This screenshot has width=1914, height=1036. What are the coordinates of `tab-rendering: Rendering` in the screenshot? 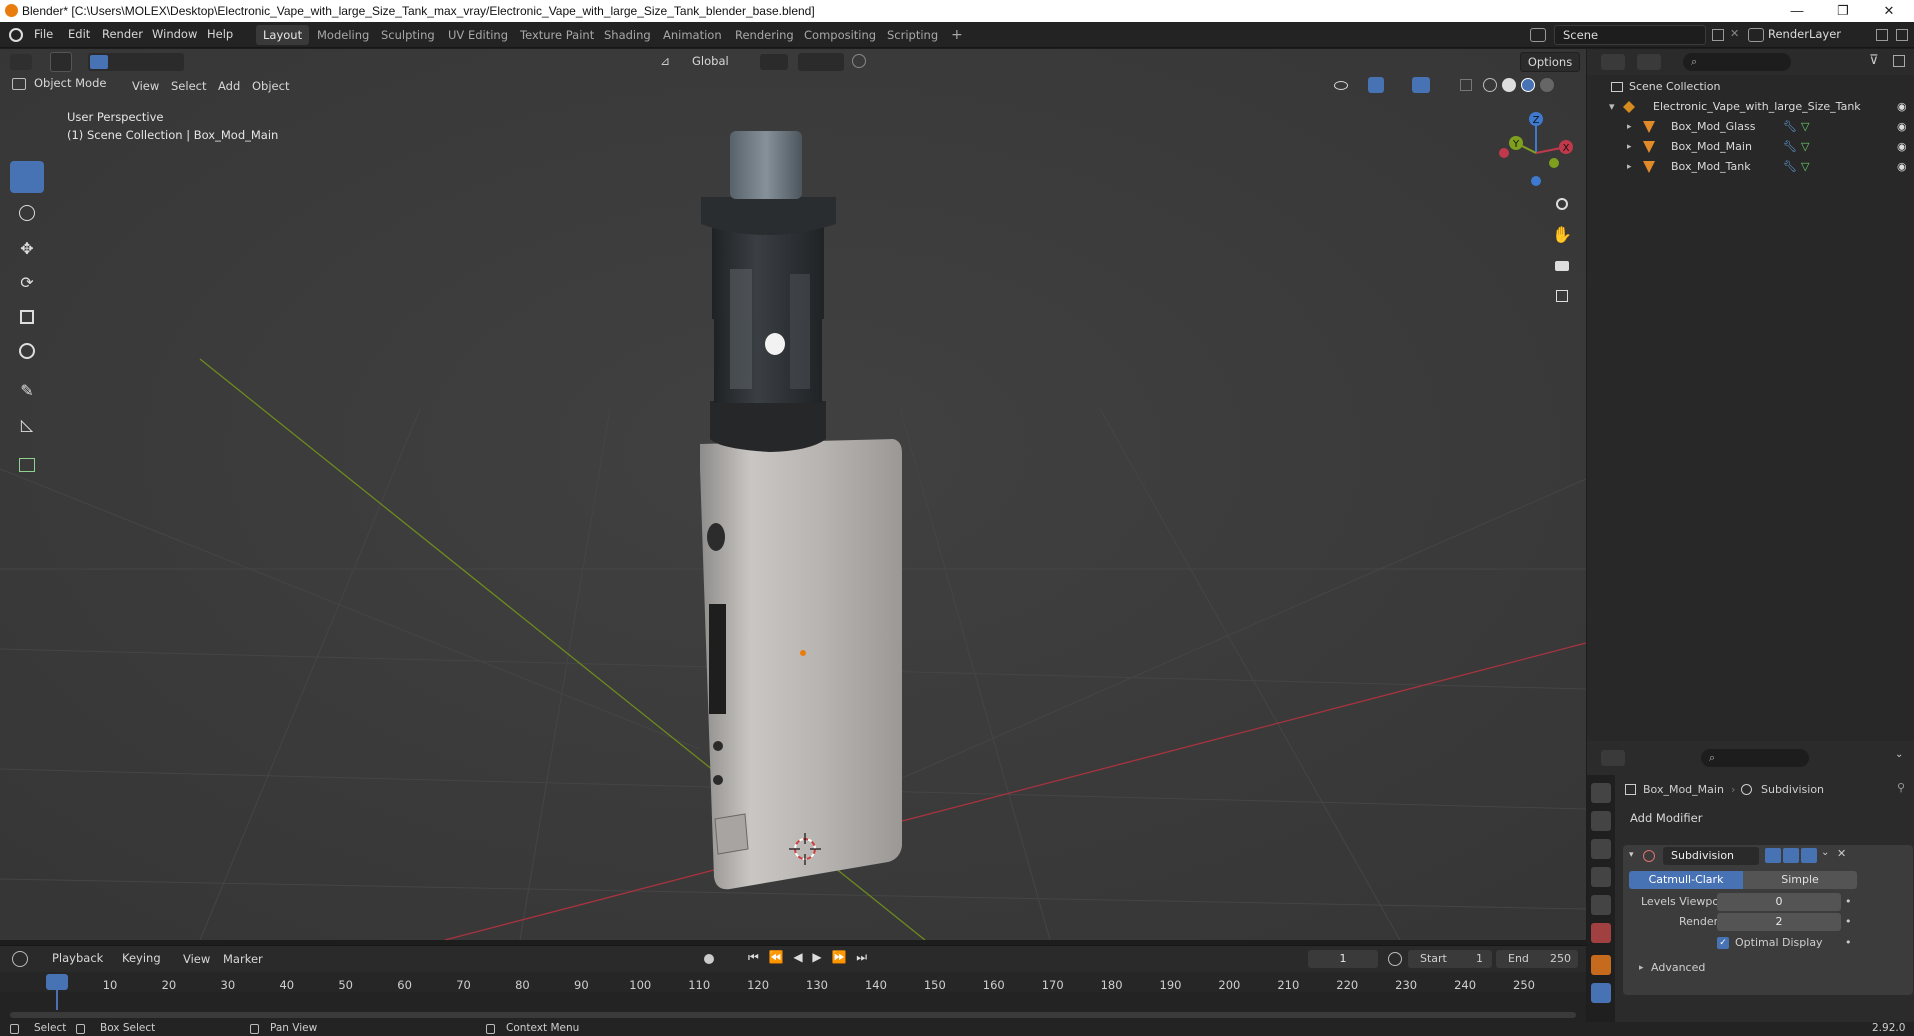 It's located at (764, 35).